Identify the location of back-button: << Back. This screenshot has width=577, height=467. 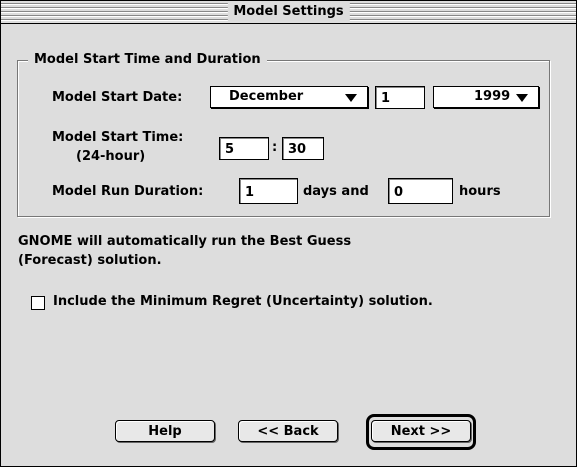
(288, 431).